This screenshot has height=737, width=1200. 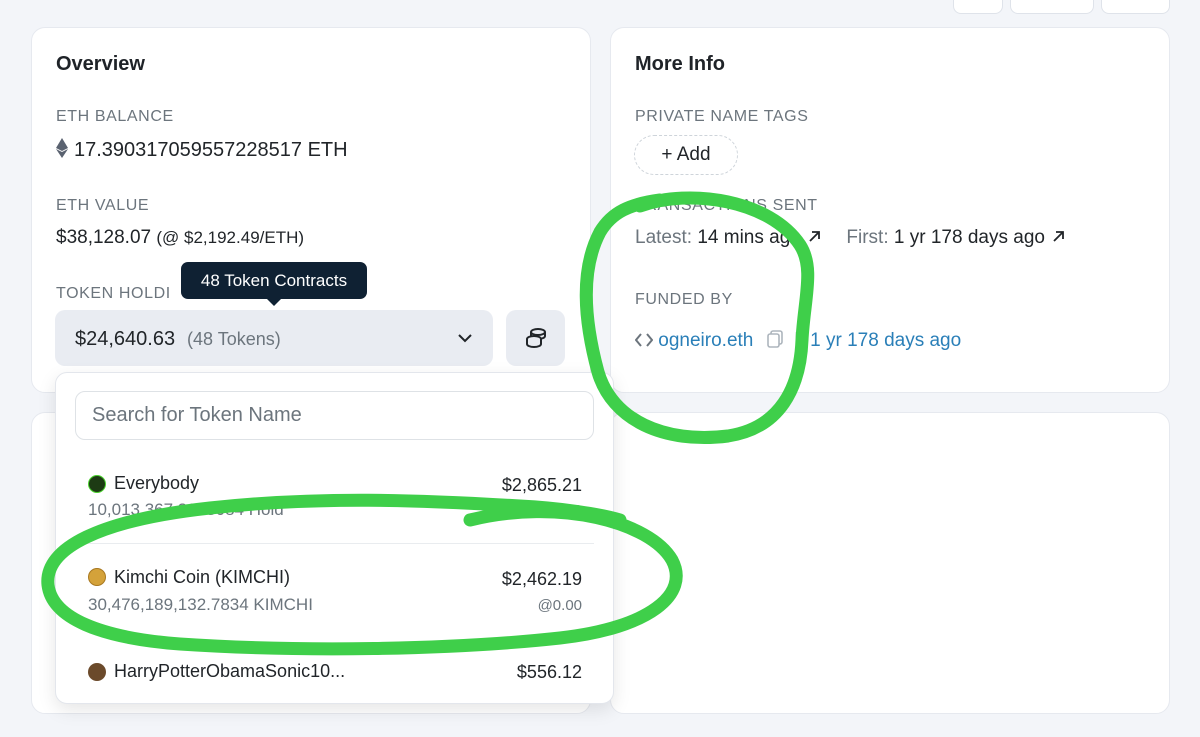 What do you see at coordinates (978, 7) in the screenshot?
I see `favorite-button` at bounding box center [978, 7].